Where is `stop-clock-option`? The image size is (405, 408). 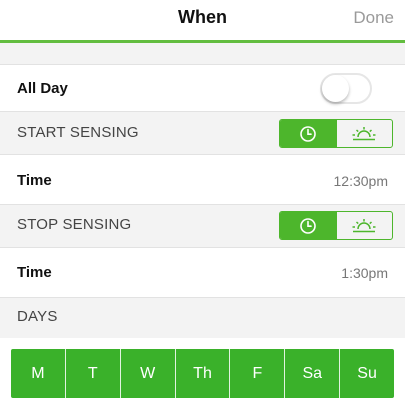
stop-clock-option is located at coordinates (308, 225).